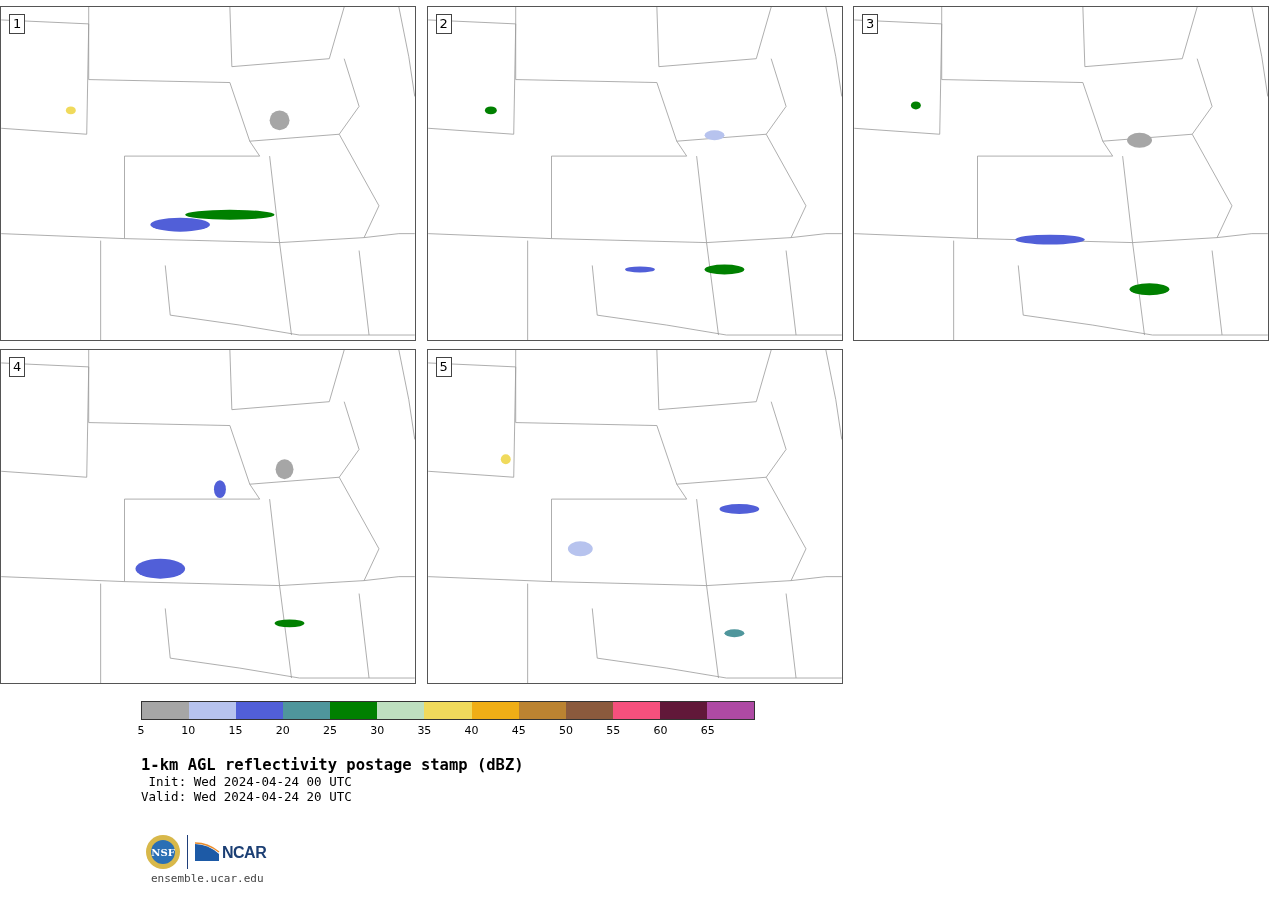 The height and width of the screenshot is (901, 1280). What do you see at coordinates (235, 730) in the screenshot?
I see `tick-label: 15` at bounding box center [235, 730].